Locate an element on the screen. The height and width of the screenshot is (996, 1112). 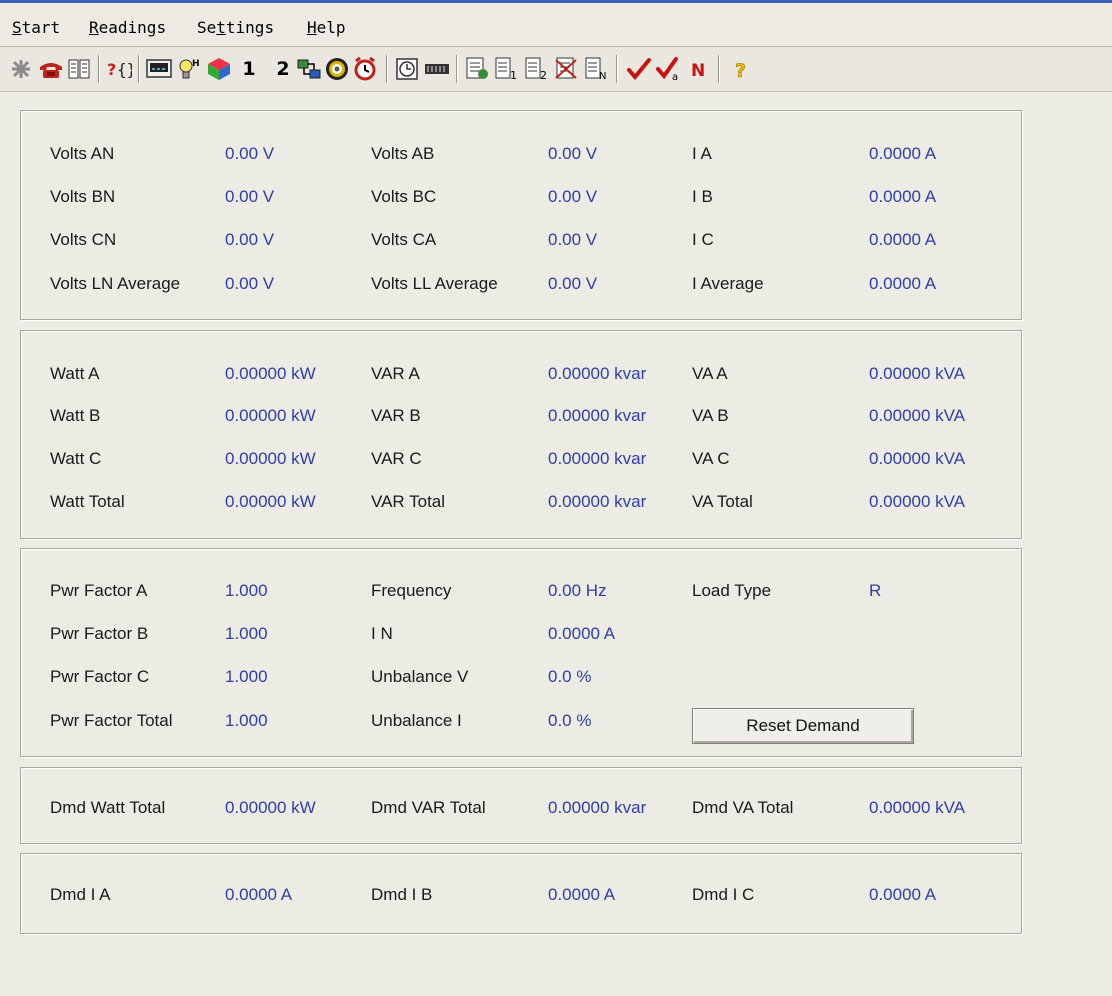
value-volts-ca: 0.00 V is located at coordinates (573, 239).